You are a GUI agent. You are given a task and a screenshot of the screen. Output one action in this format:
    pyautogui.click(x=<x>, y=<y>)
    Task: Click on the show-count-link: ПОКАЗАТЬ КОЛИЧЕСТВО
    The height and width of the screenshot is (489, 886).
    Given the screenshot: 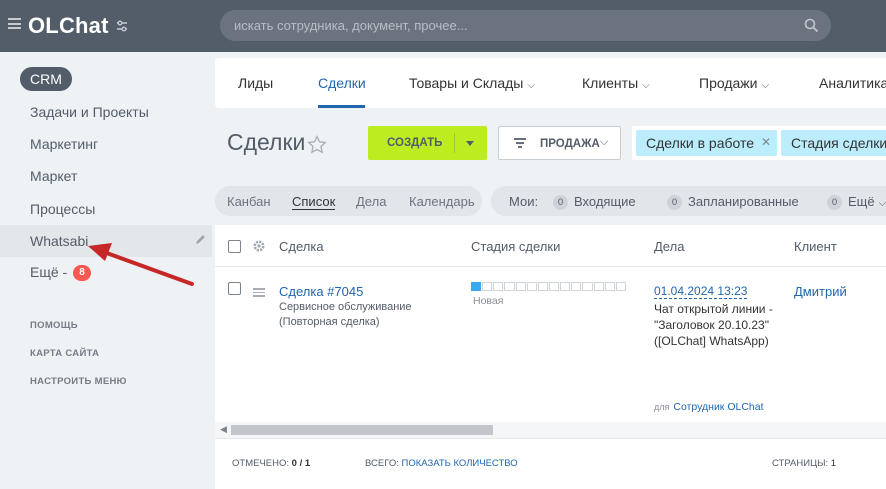 What is the action you would take?
    pyautogui.click(x=460, y=463)
    